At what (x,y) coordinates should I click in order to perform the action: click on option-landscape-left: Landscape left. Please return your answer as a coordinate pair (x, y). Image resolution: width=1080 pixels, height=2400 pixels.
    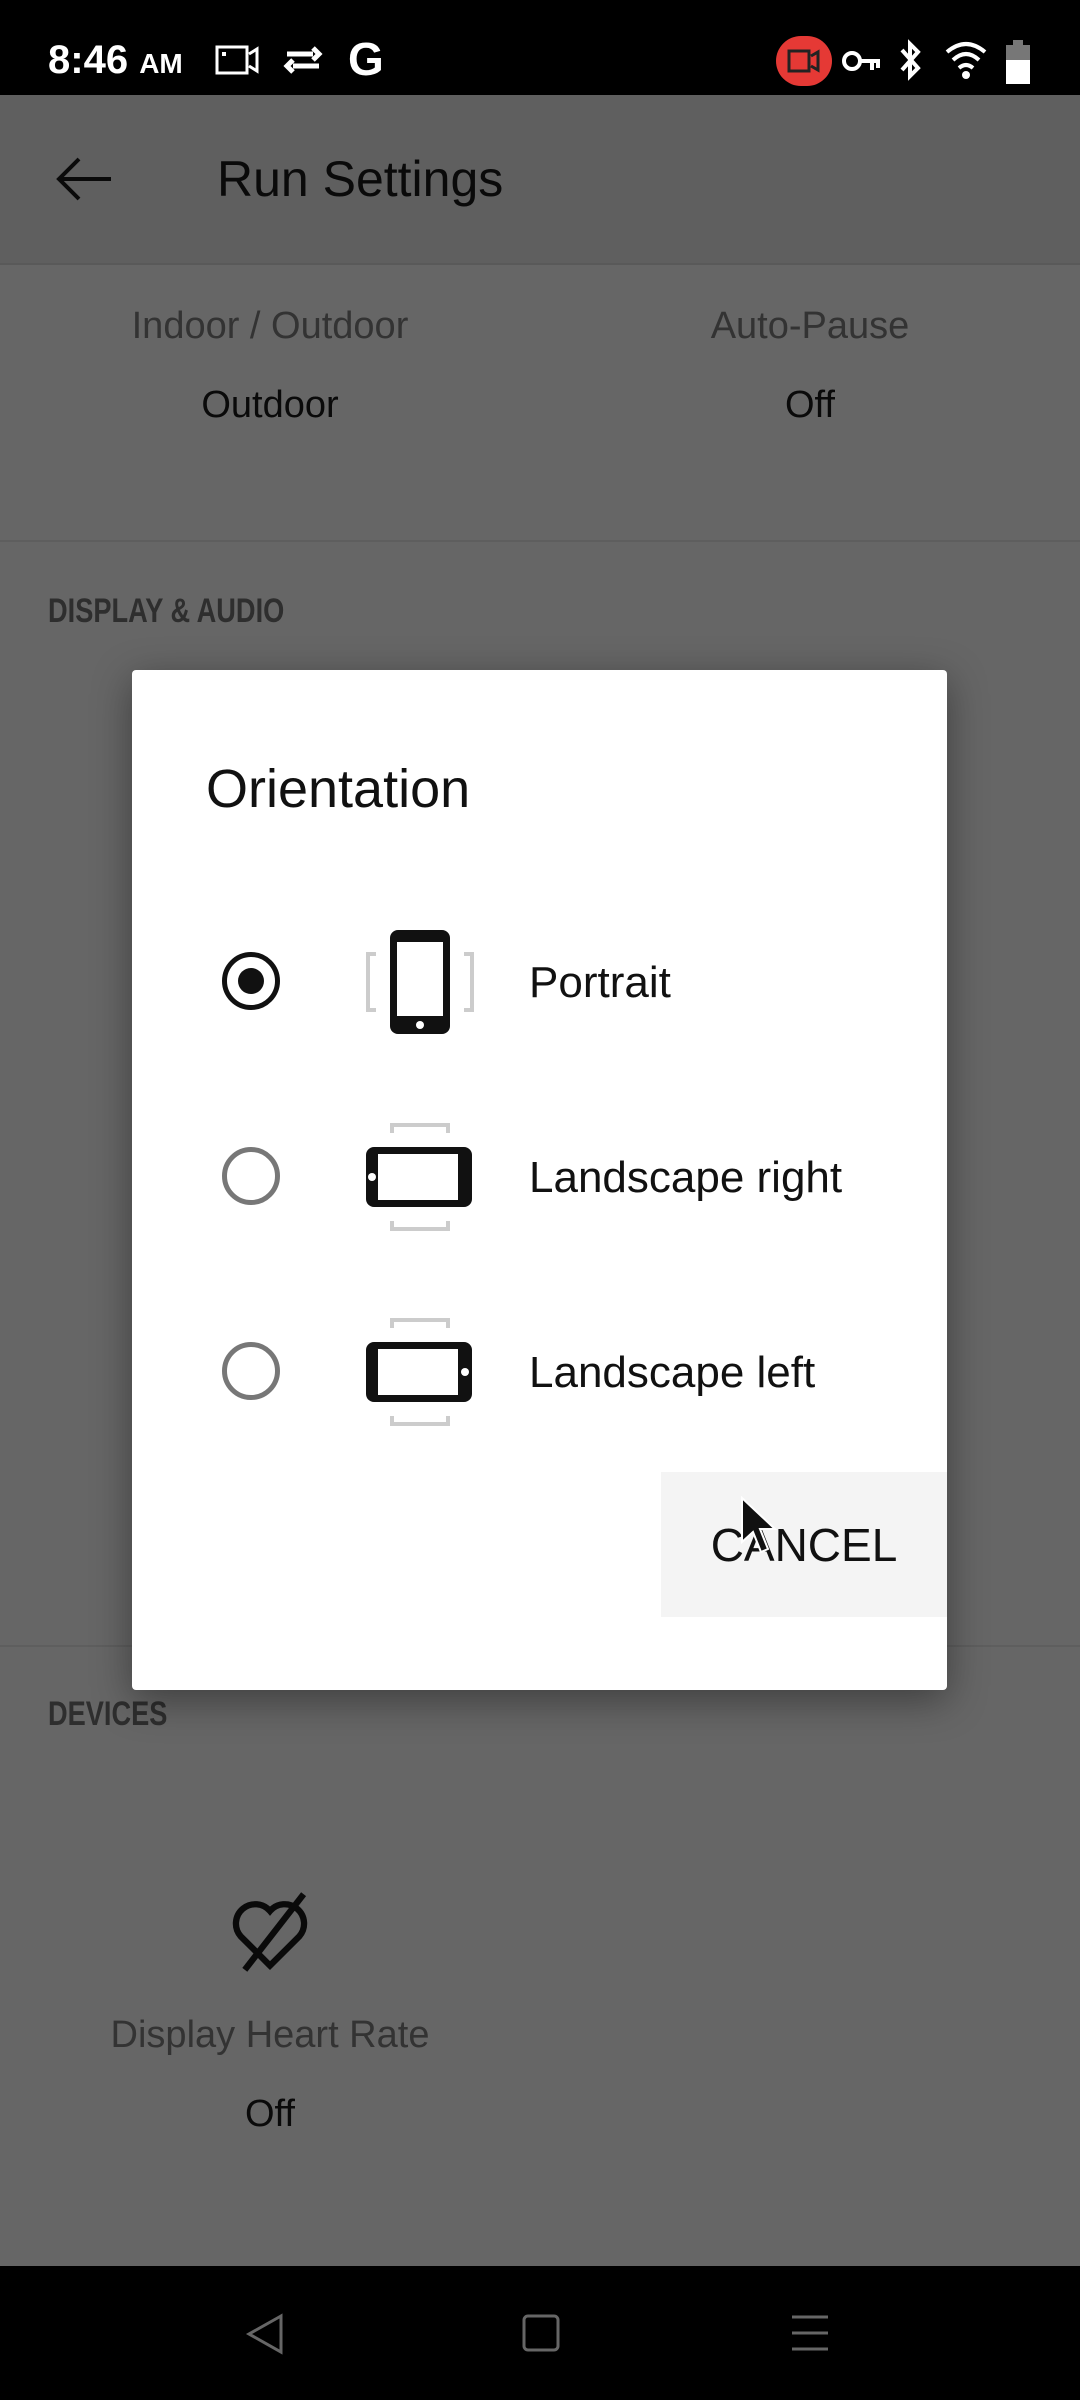
    Looking at the image, I should click on (539, 1371).